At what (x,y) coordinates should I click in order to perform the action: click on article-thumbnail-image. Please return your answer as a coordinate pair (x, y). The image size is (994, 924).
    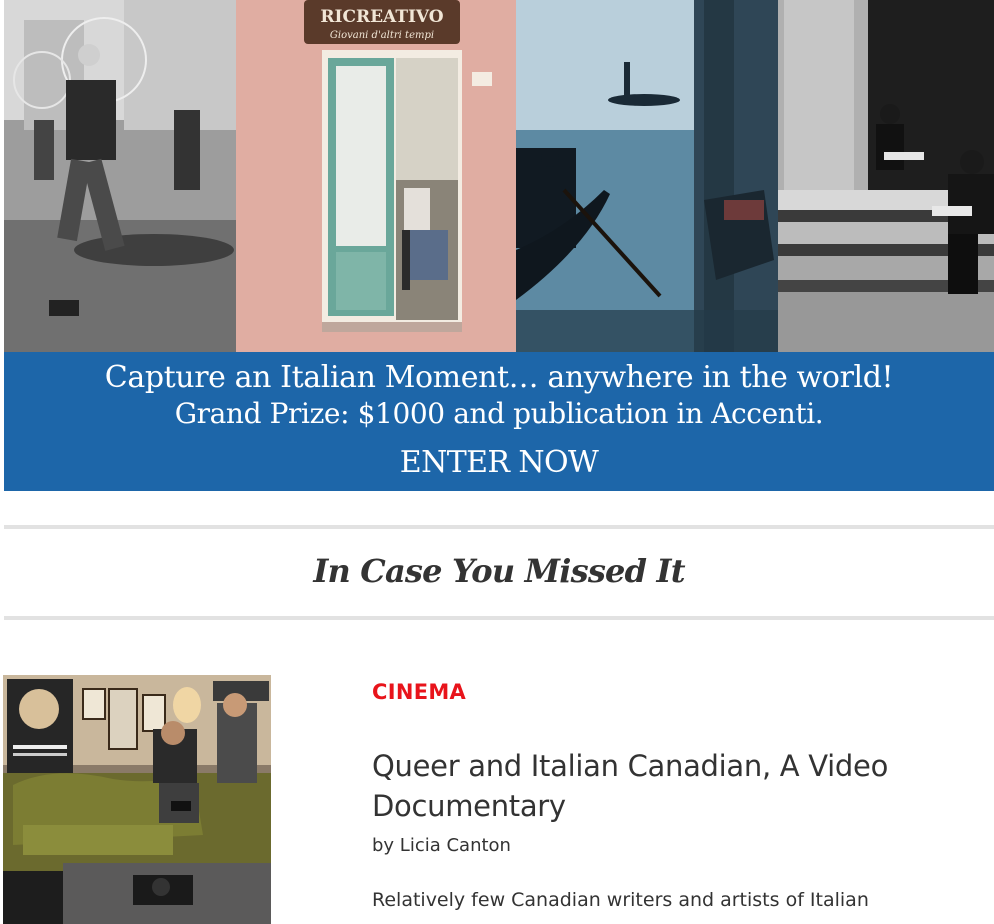
    Looking at the image, I should click on (137, 799).